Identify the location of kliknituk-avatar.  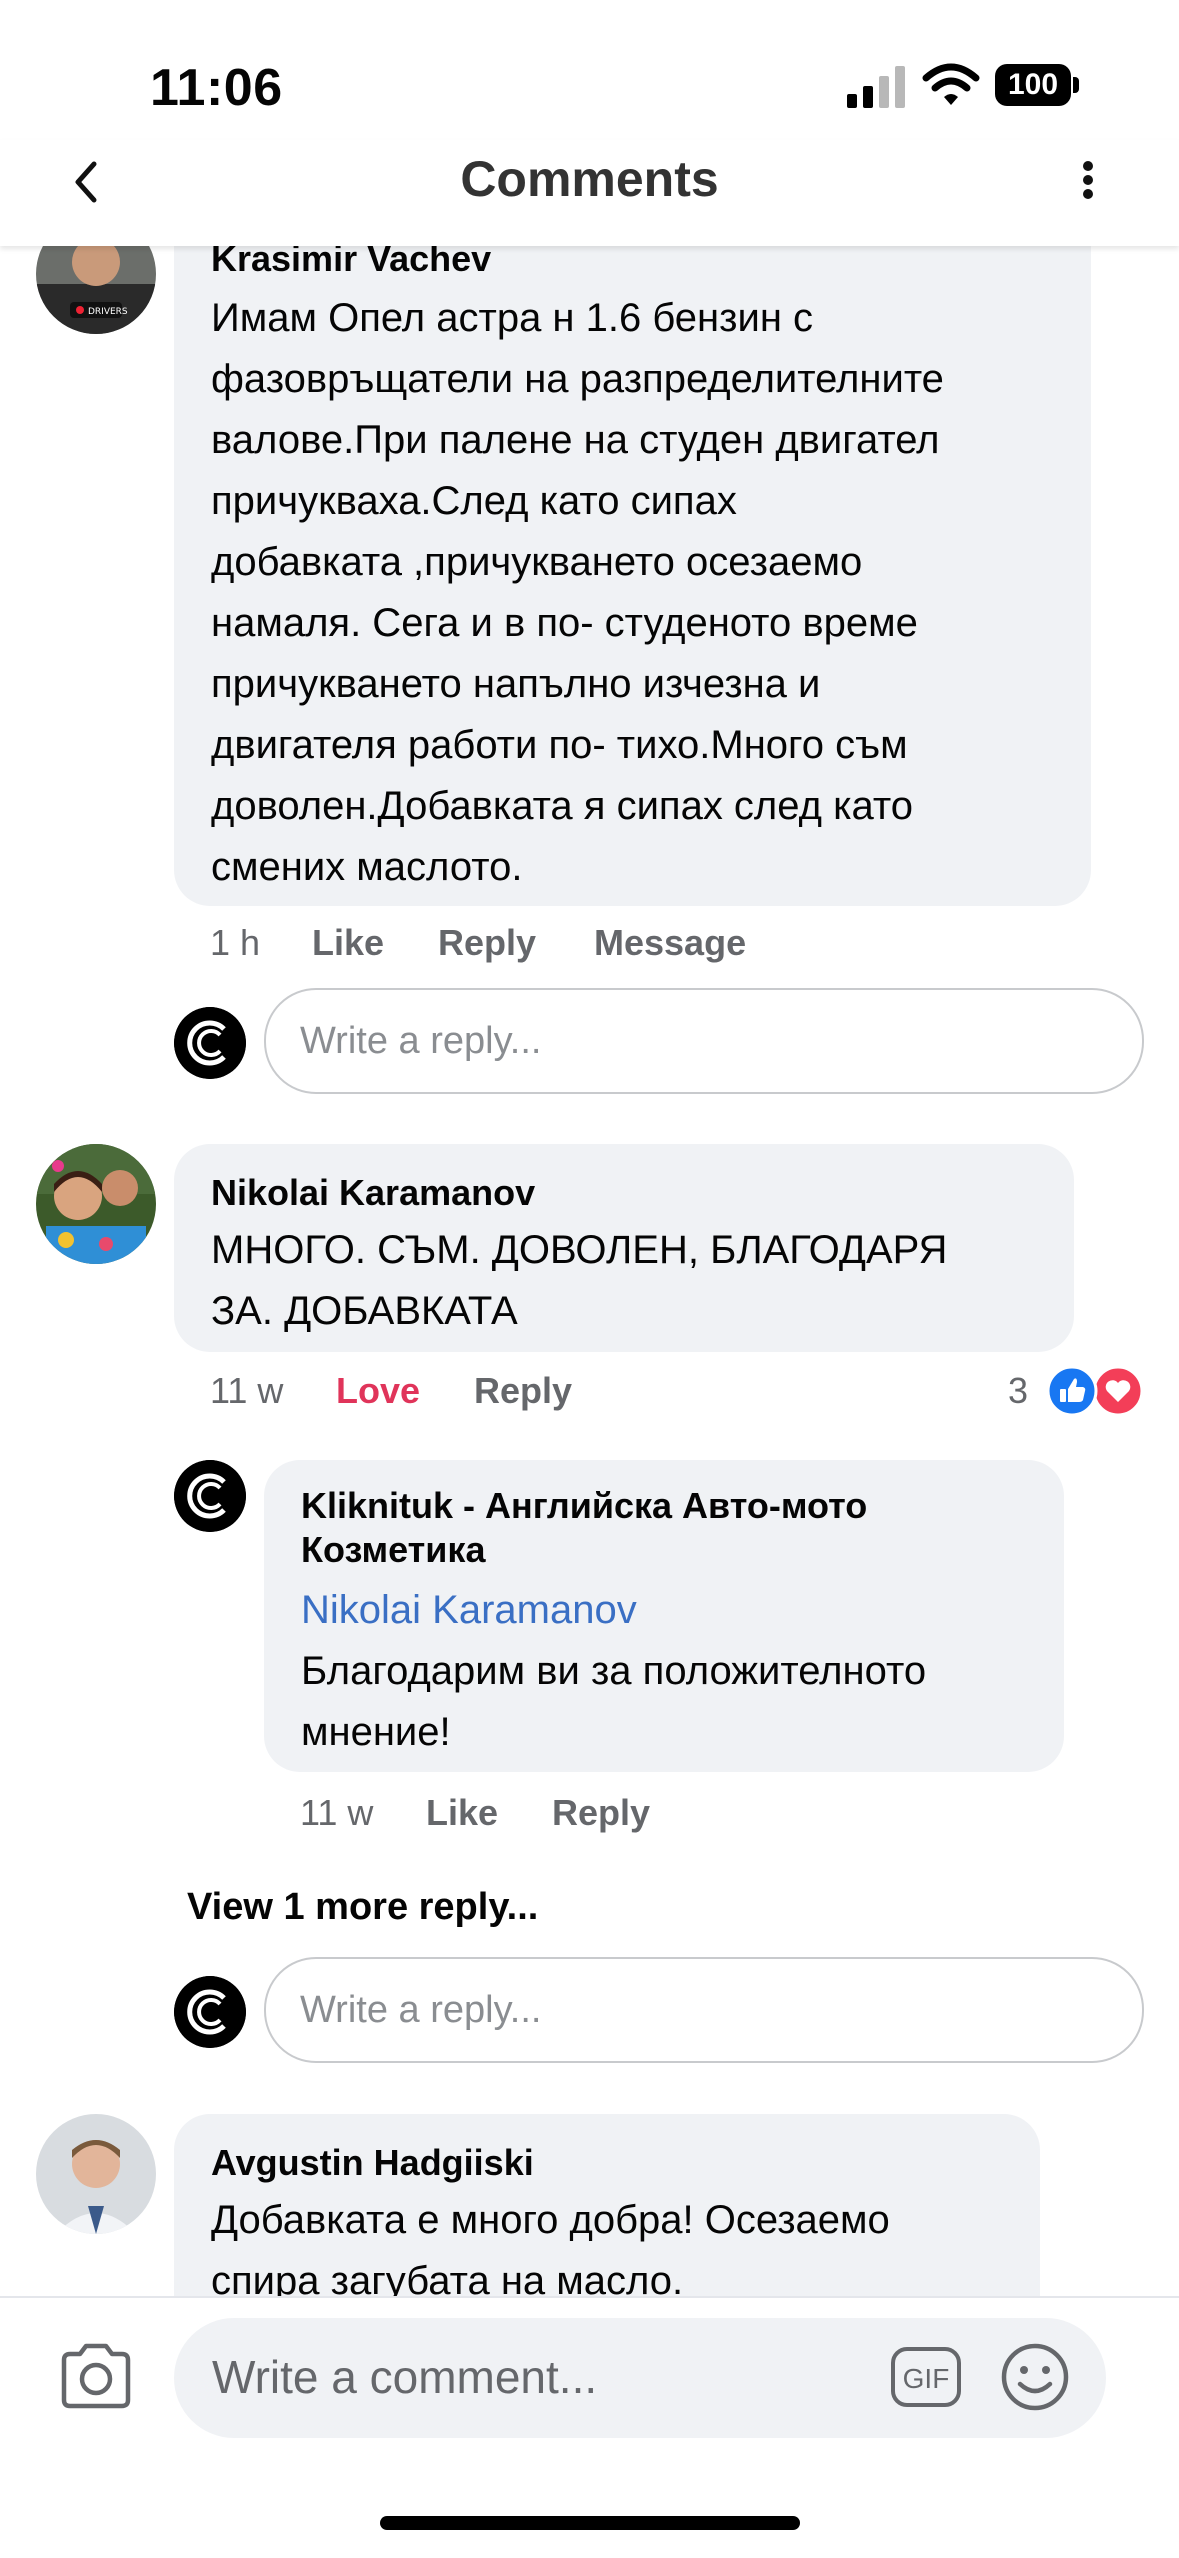
(210, 1496).